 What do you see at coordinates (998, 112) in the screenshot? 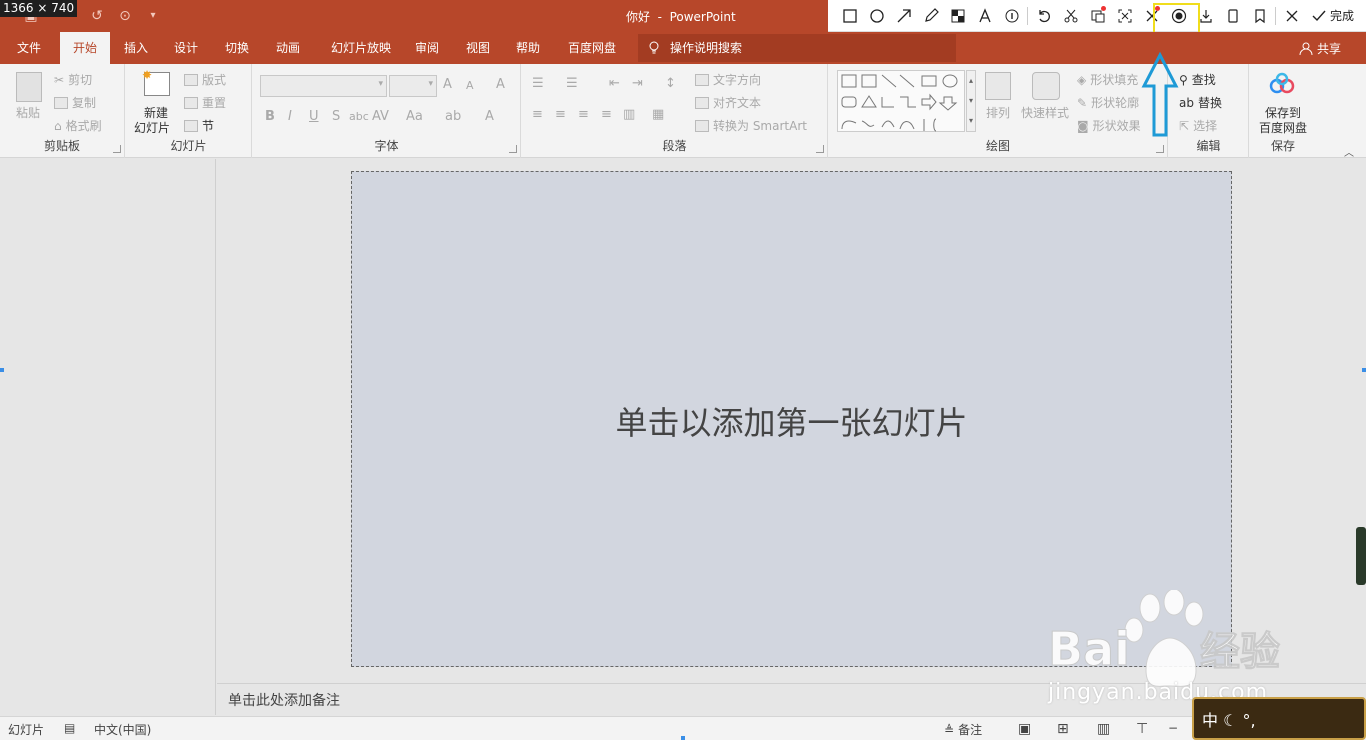
I see `arrange-button: 排列` at bounding box center [998, 112].